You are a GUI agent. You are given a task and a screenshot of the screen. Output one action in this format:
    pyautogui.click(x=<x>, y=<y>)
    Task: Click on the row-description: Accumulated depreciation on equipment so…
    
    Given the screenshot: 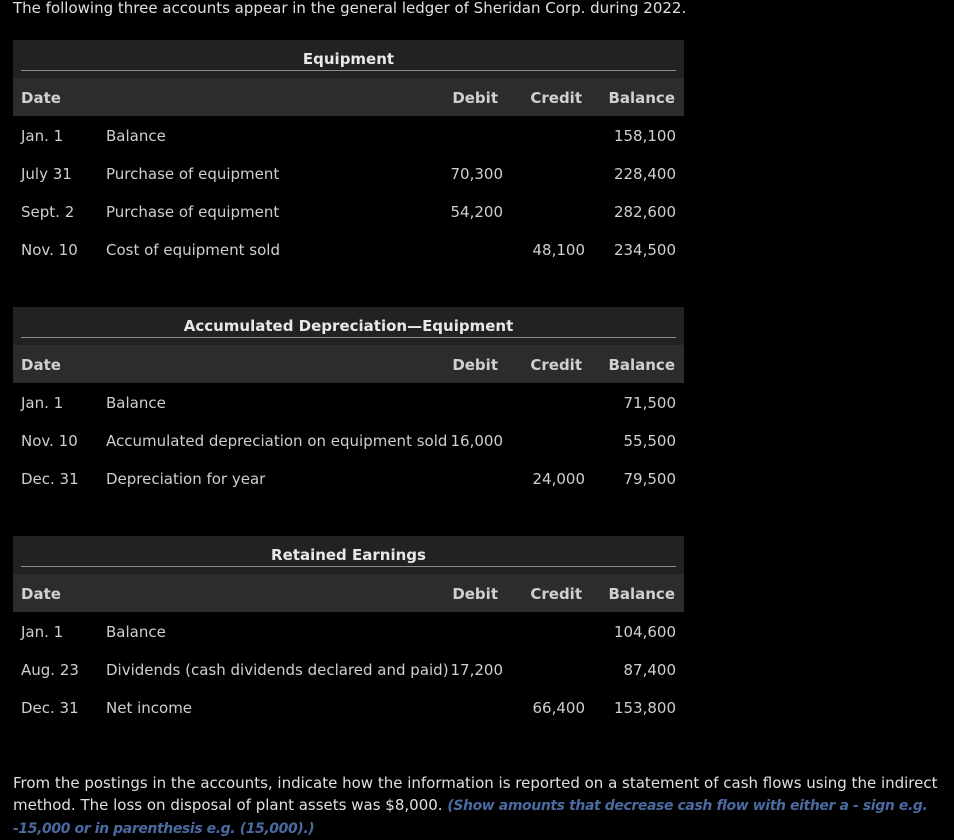 What is the action you would take?
    pyautogui.click(x=277, y=441)
    